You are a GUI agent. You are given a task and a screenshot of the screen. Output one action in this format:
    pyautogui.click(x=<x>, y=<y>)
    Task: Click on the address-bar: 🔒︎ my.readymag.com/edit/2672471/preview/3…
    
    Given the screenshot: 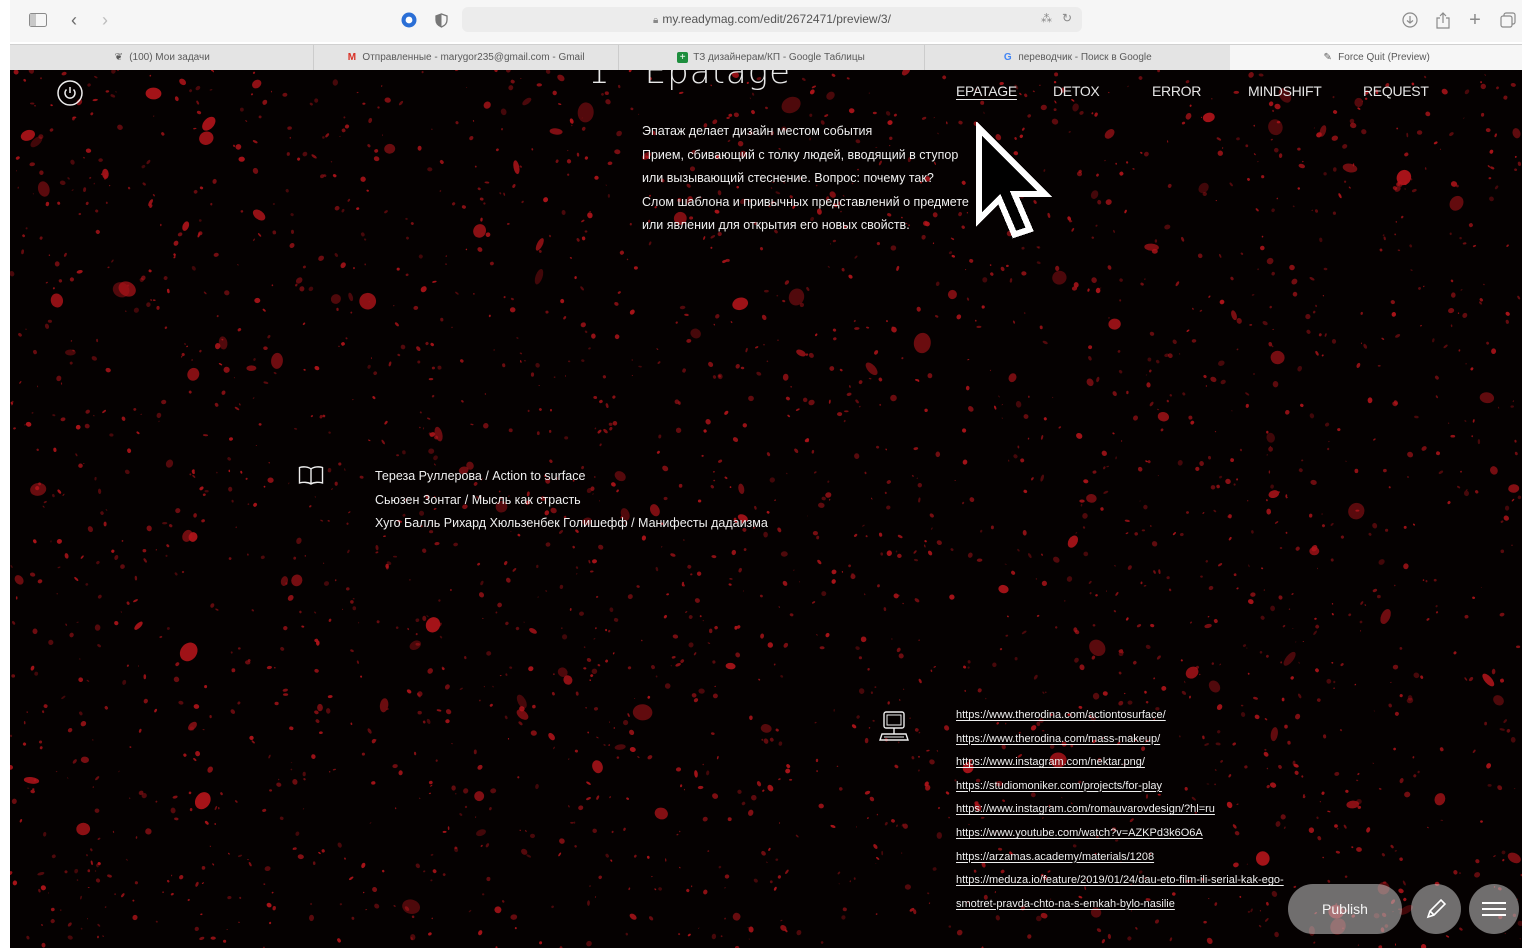 What is the action you would take?
    pyautogui.click(x=772, y=19)
    